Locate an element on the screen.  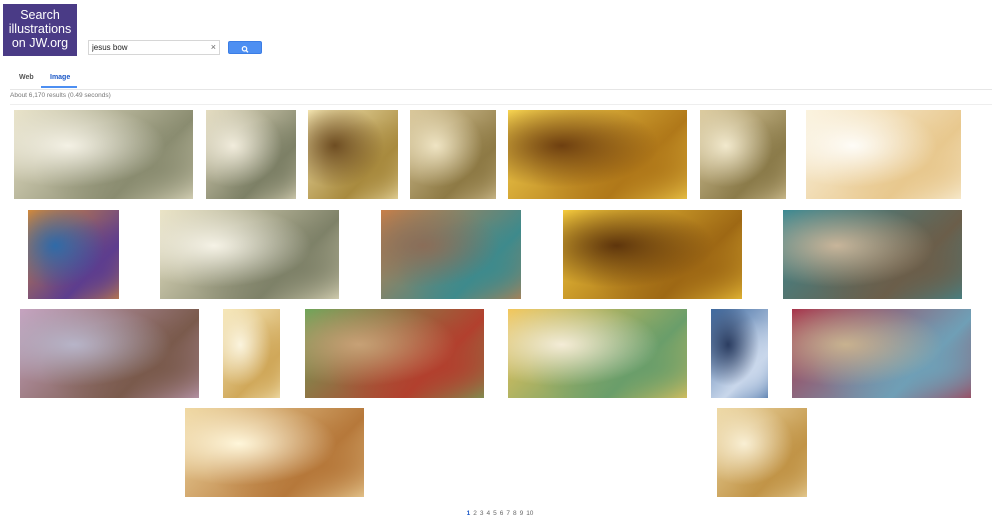
search-icon is located at coordinates (245, 49).